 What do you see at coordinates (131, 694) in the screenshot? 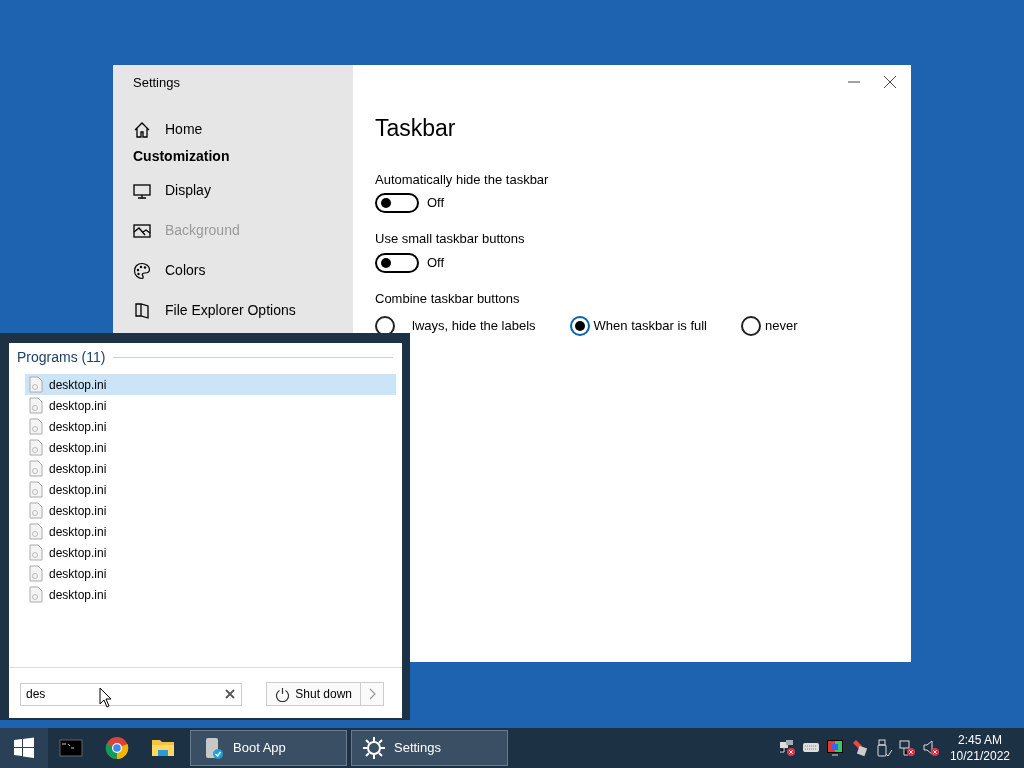
I see `search-field: des` at bounding box center [131, 694].